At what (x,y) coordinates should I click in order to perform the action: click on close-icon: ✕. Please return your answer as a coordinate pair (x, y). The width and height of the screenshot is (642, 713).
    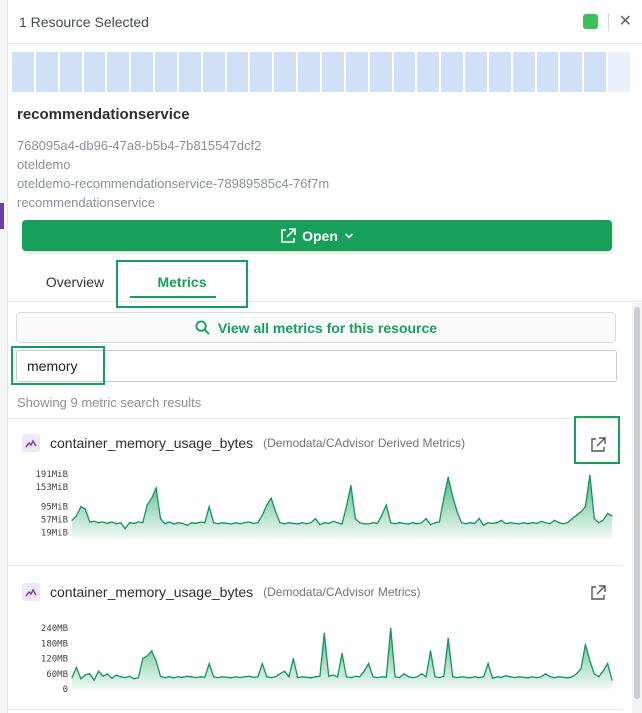
    Looking at the image, I should click on (625, 21).